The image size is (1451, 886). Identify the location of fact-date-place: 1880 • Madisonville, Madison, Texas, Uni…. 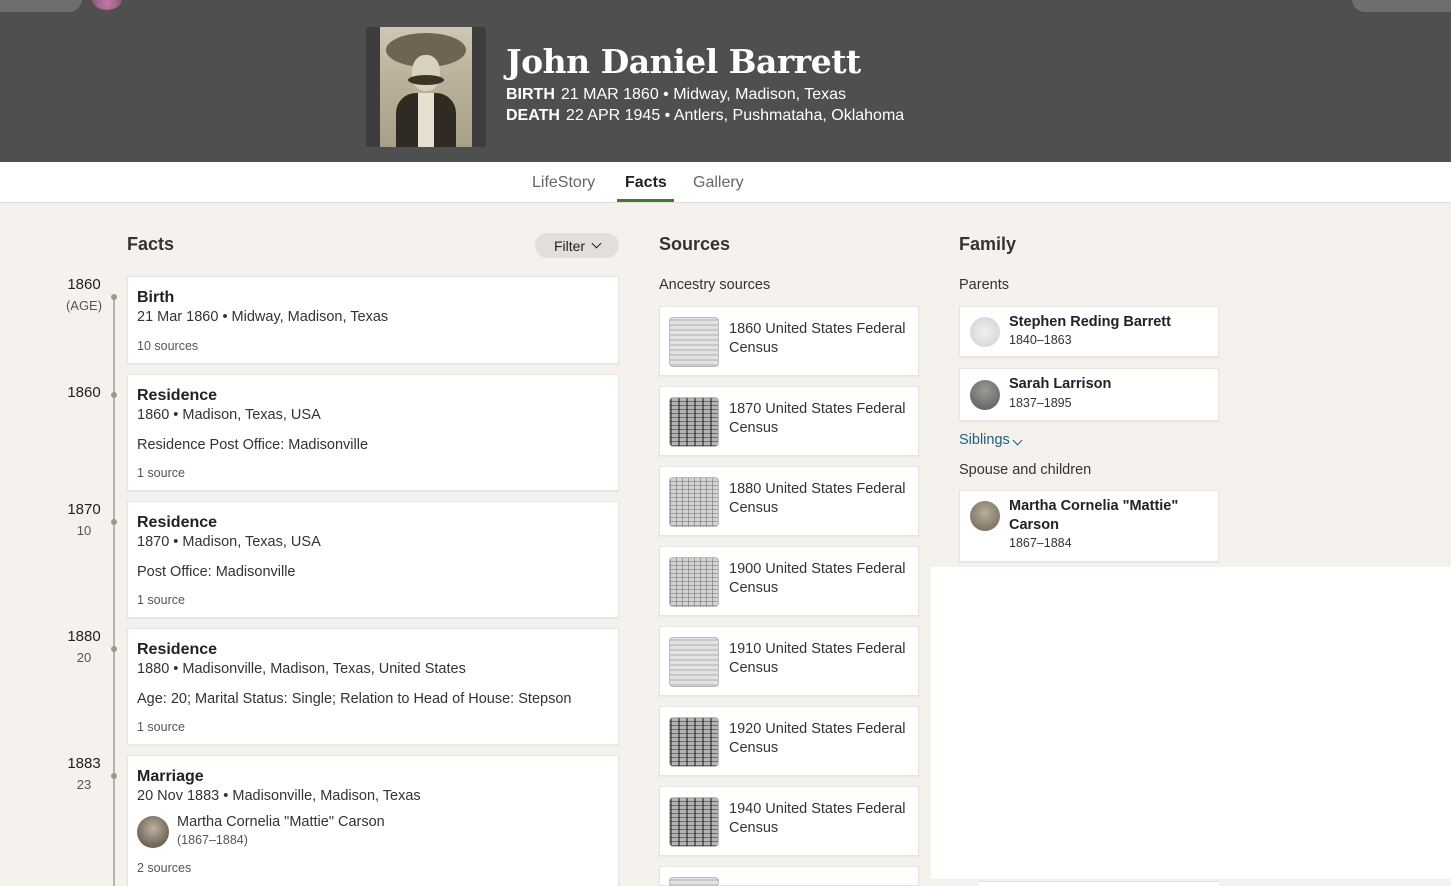
(301, 669).